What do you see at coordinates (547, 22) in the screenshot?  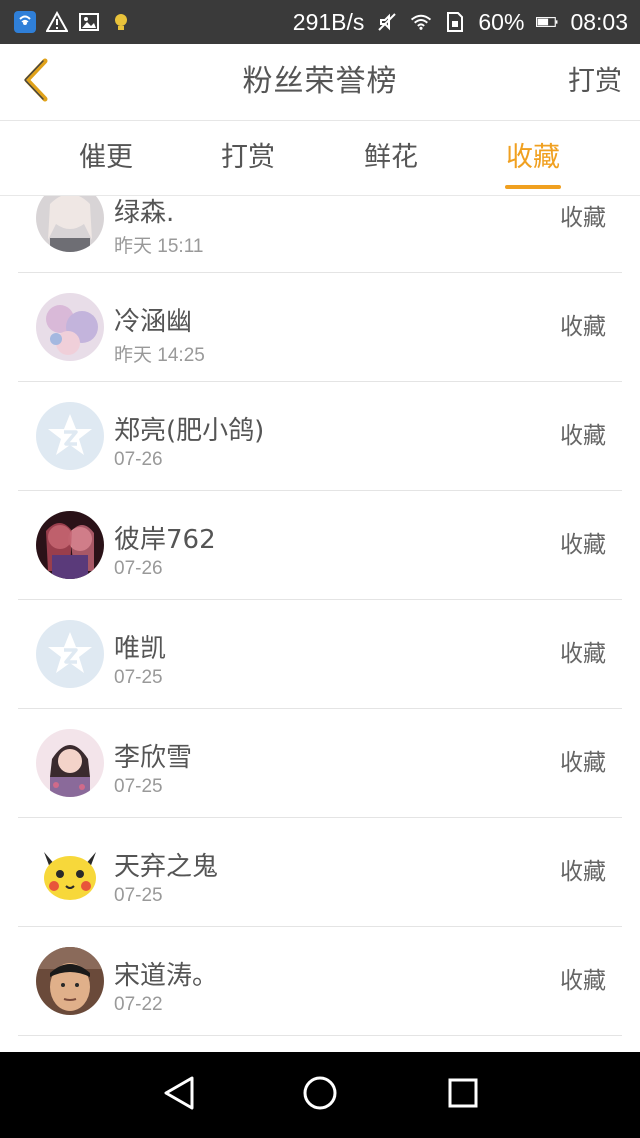 I see `battery-icon` at bounding box center [547, 22].